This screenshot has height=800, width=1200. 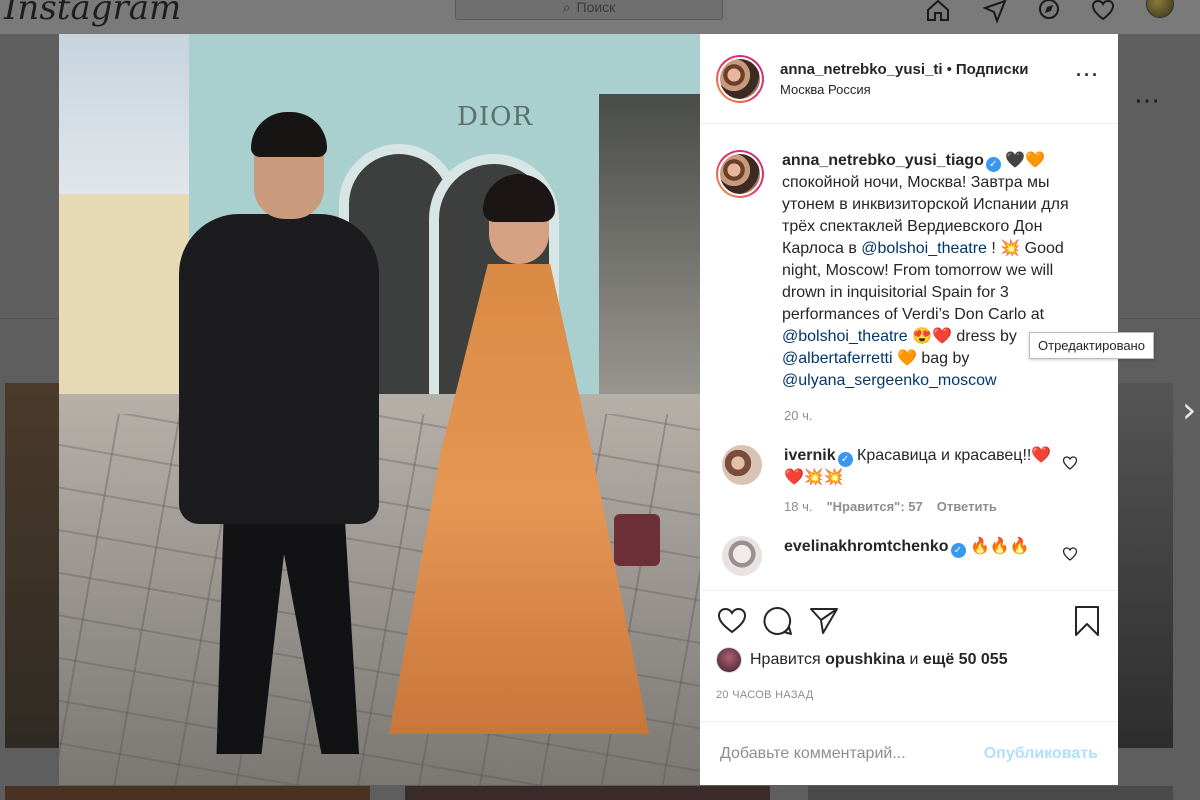 I want to click on comment-likes: "Нравится": 57, so click(x=874, y=506).